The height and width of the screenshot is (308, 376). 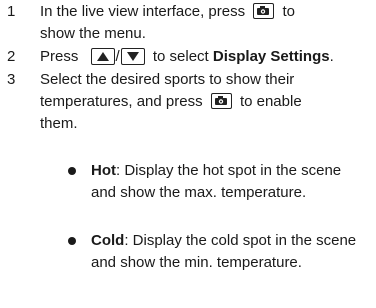 What do you see at coordinates (108, 240) in the screenshot?
I see `bullet-cold-term: Cold` at bounding box center [108, 240].